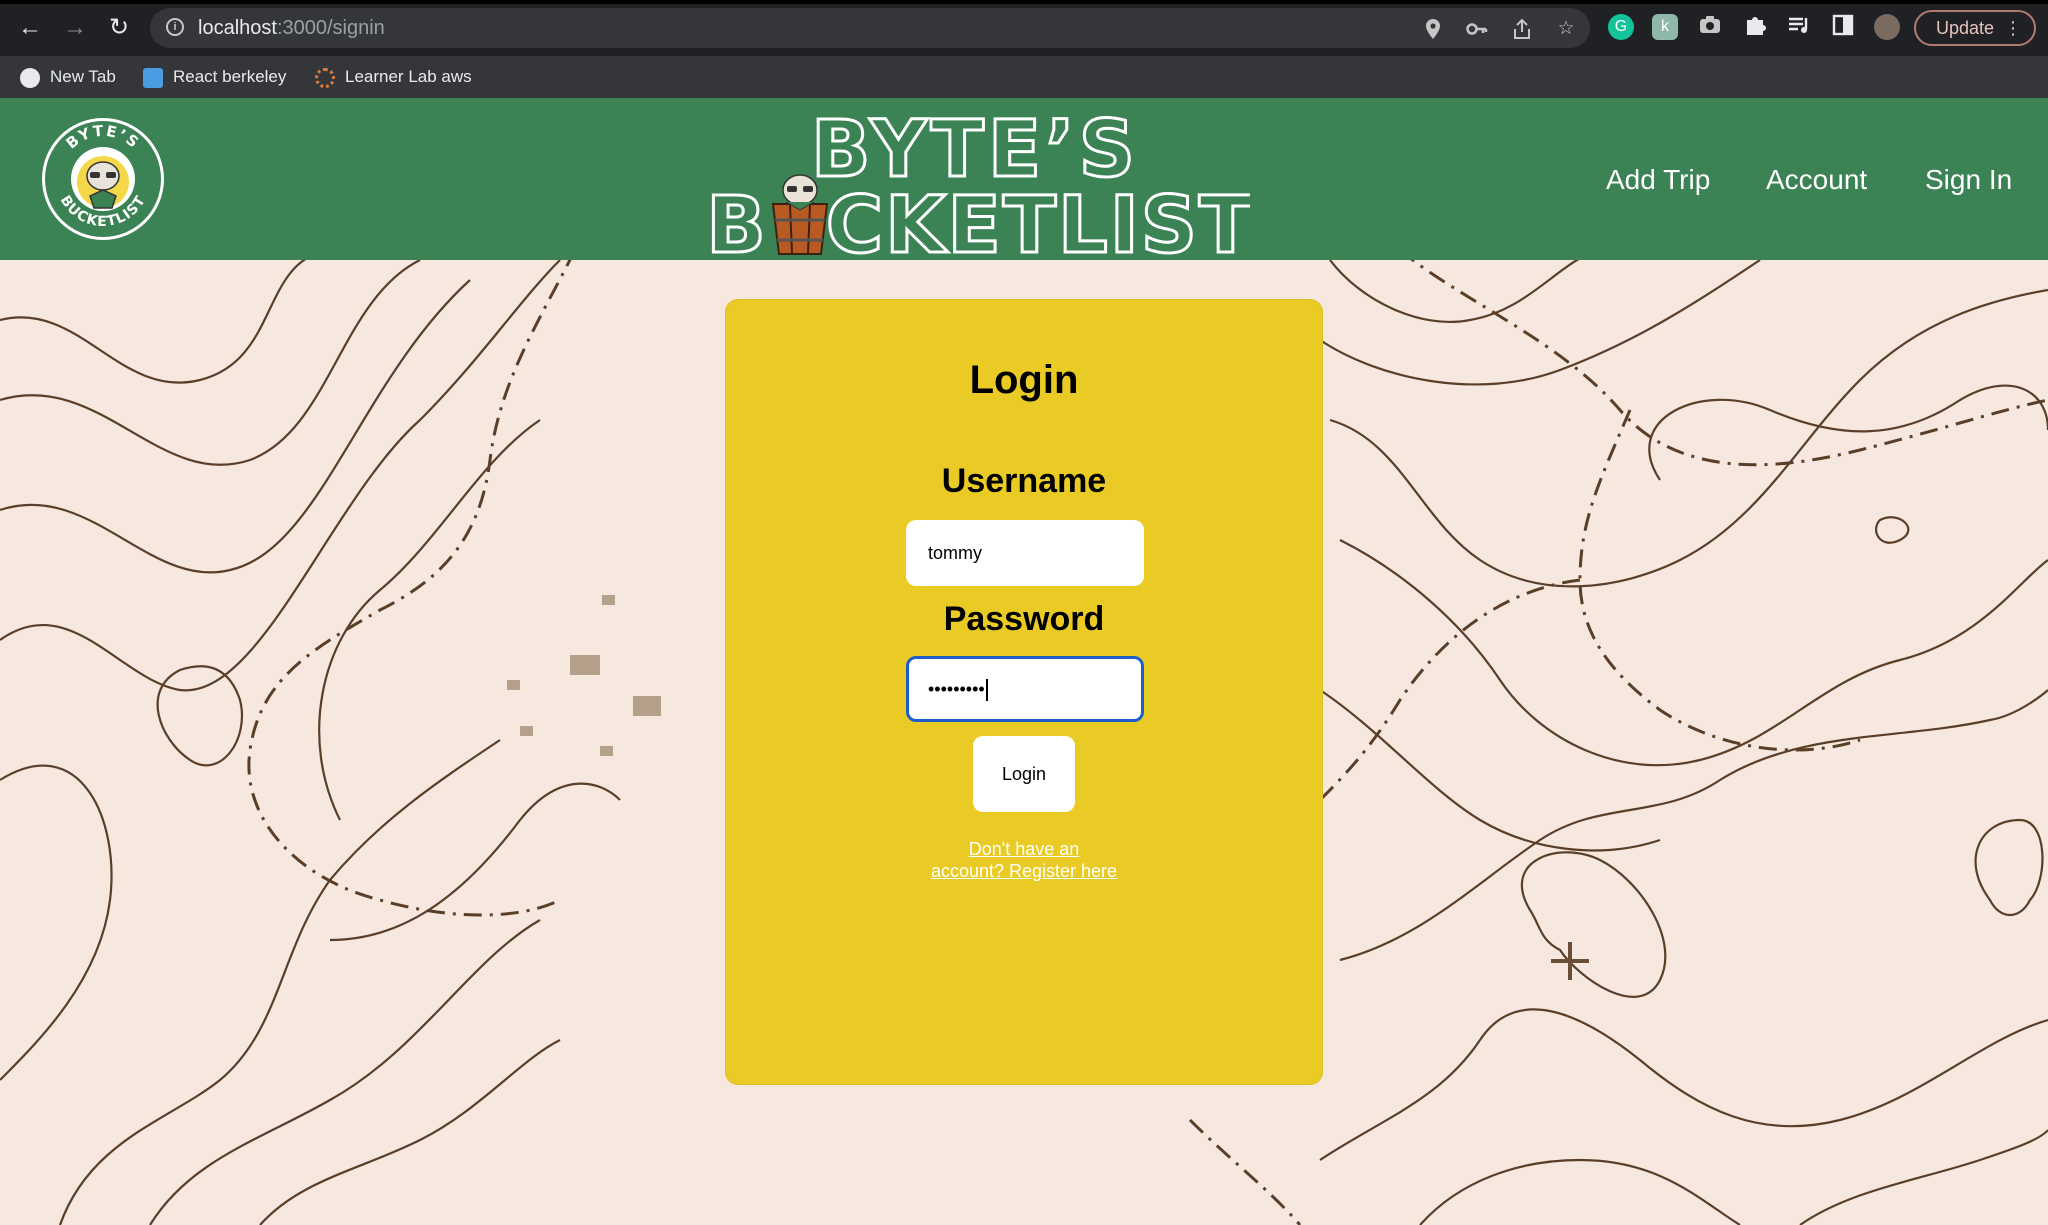  I want to click on svg-text: CKETLIST, so click(1038, 219).